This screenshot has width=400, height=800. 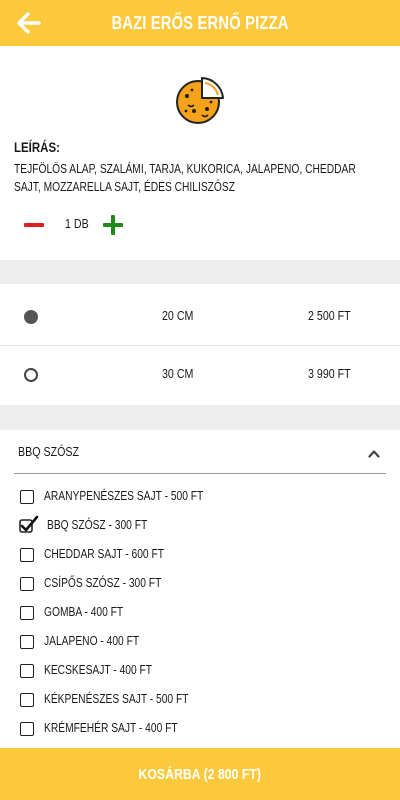 I want to click on add-to-cart-label: KOSÁRBA (2 800 FT), so click(x=200, y=774).